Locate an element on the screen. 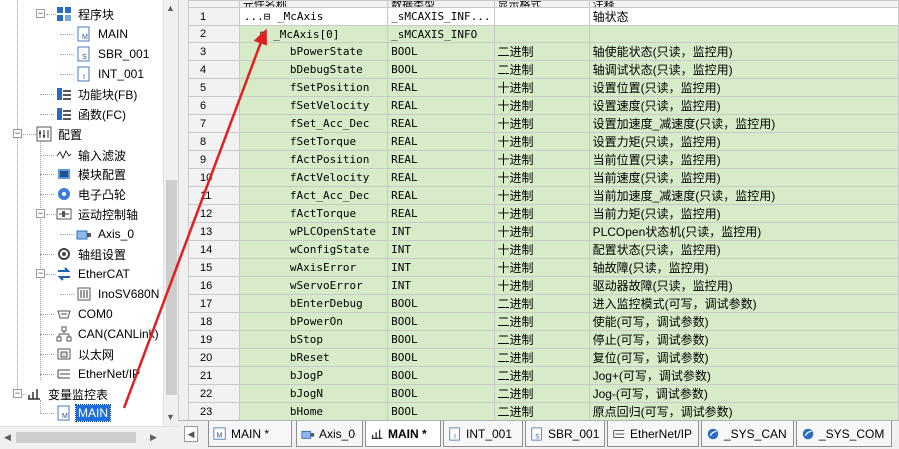 The width and height of the screenshot is (899, 449). tree-item: 功能块(FB) is located at coordinates (97, 94).